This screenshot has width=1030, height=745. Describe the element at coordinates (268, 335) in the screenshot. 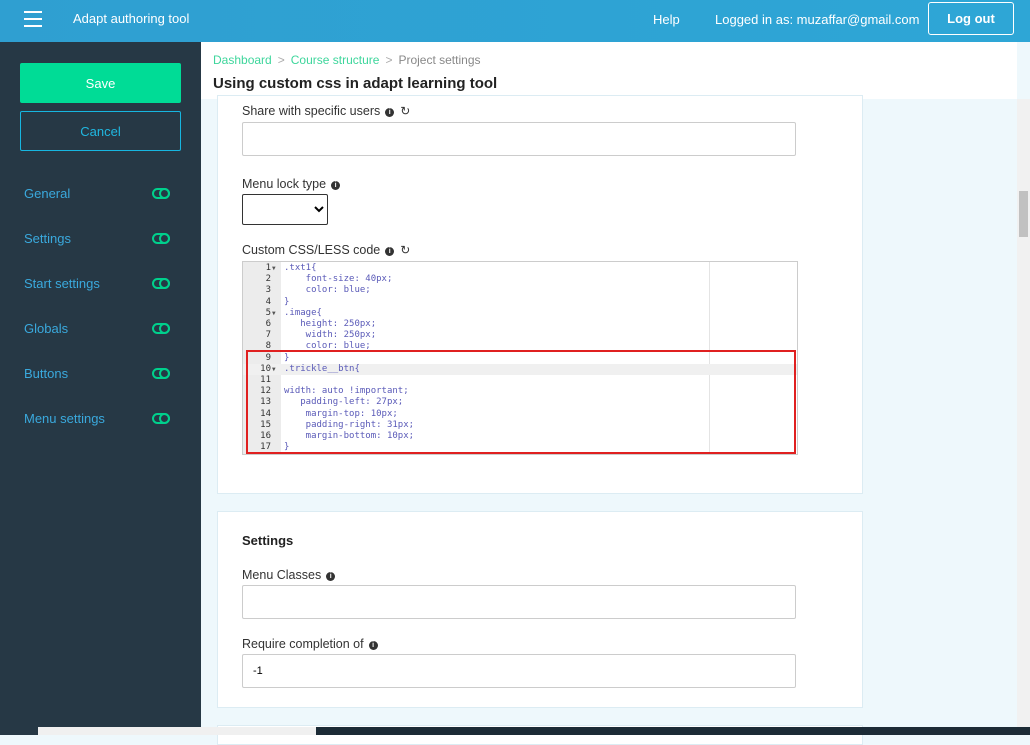

I see `line-number: 7` at that location.